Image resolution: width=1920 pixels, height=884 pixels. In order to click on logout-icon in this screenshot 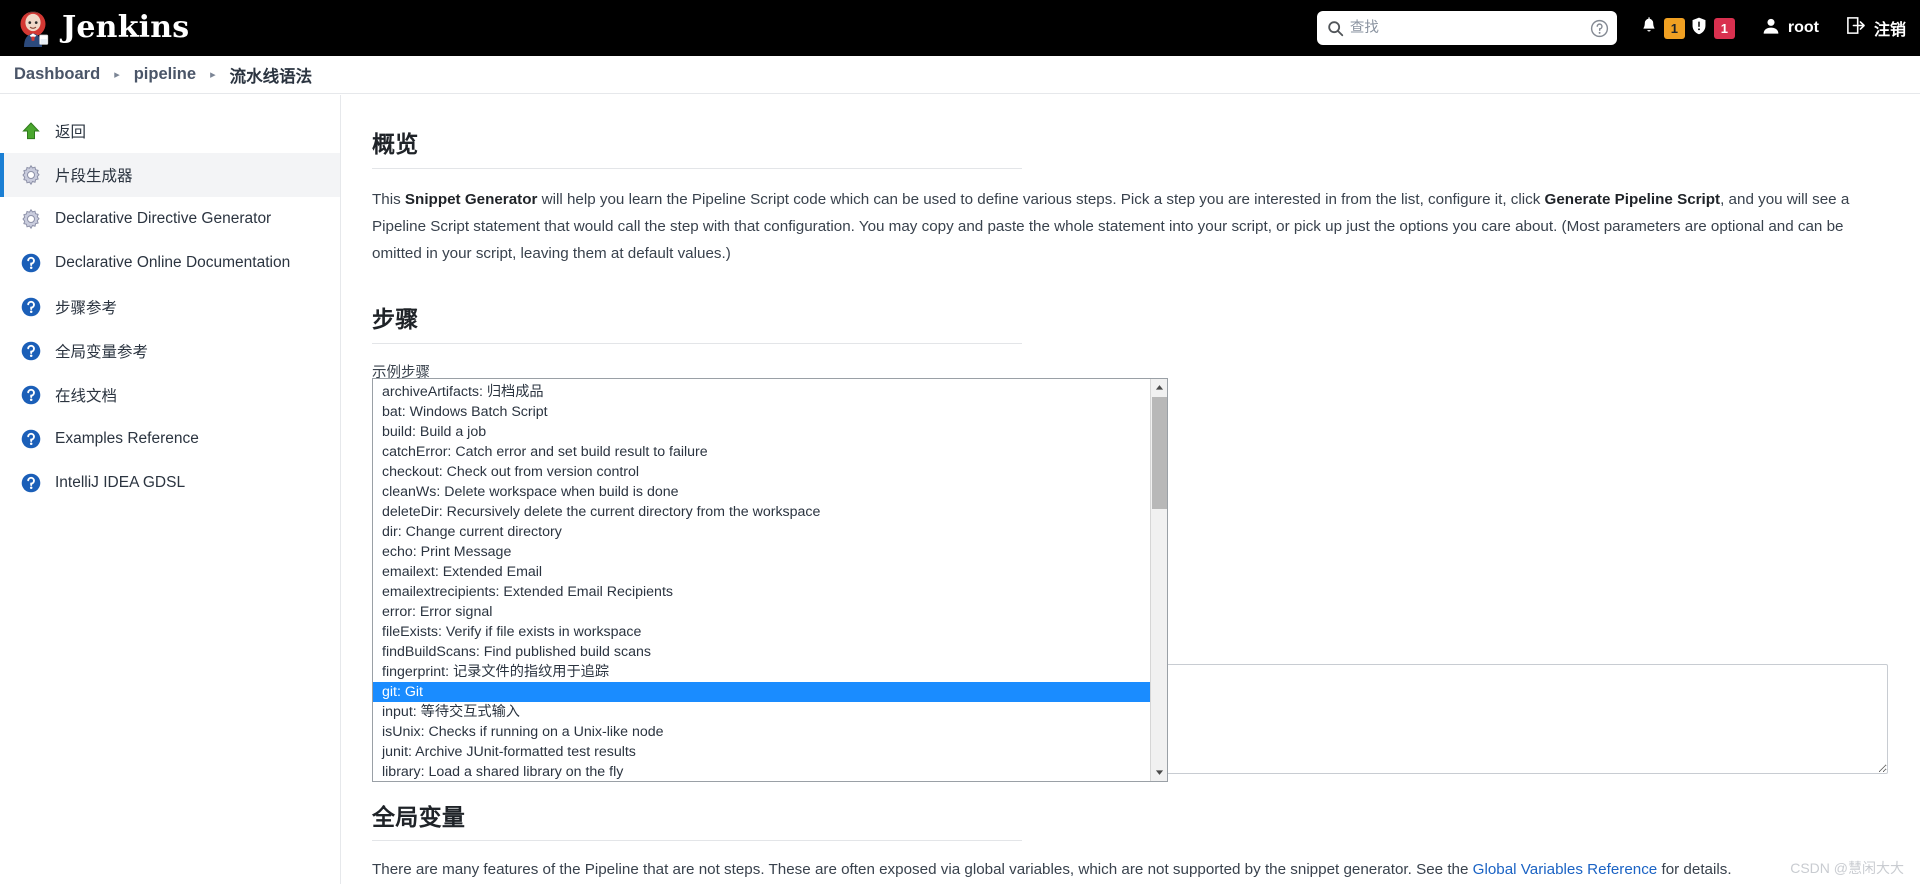, I will do `click(1855, 28)`.